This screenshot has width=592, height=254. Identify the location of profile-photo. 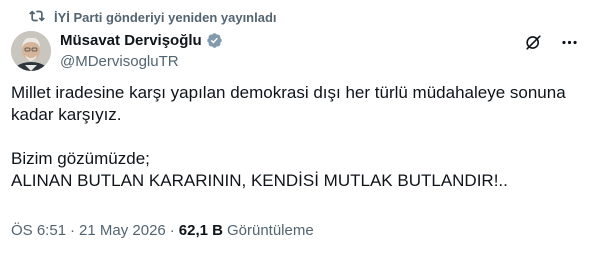
(31, 51).